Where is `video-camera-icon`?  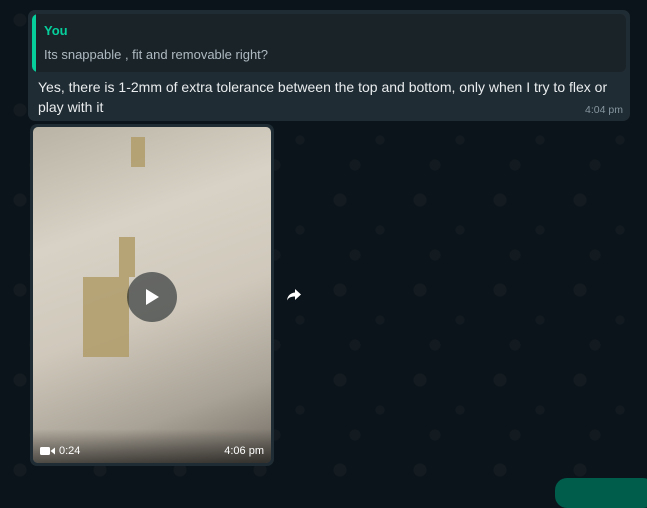 video-camera-icon is located at coordinates (47, 451).